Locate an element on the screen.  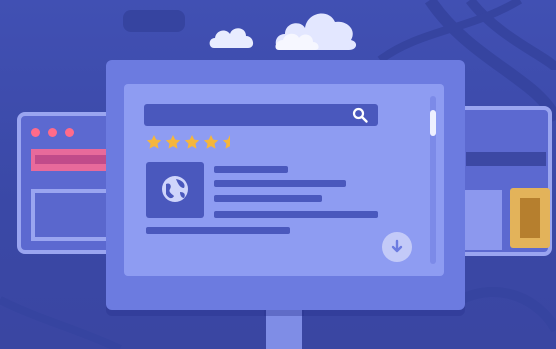
search-bar is located at coordinates (261, 115).